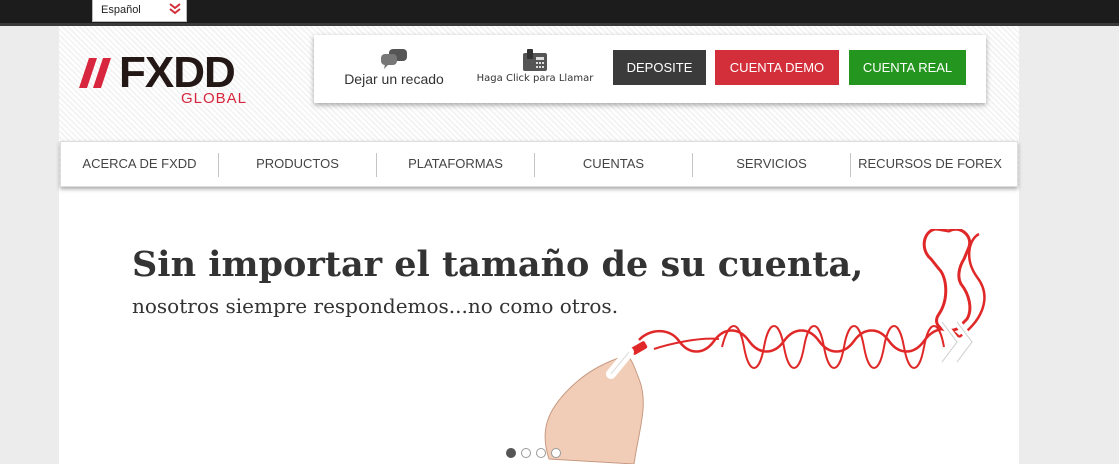 This screenshot has height=464, width=1119. What do you see at coordinates (297, 164) in the screenshot?
I see `nav-item-products: PRODUCTOS` at bounding box center [297, 164].